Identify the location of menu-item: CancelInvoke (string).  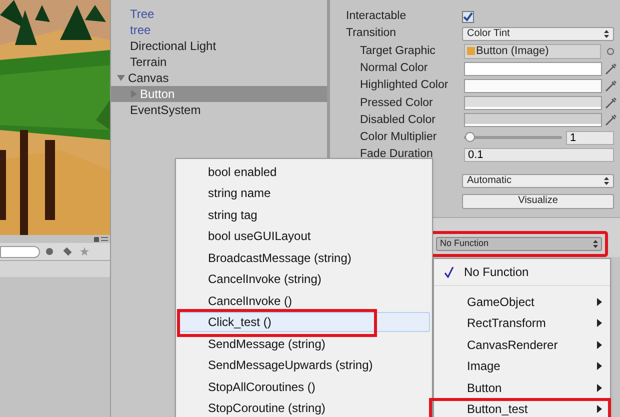
(304, 279).